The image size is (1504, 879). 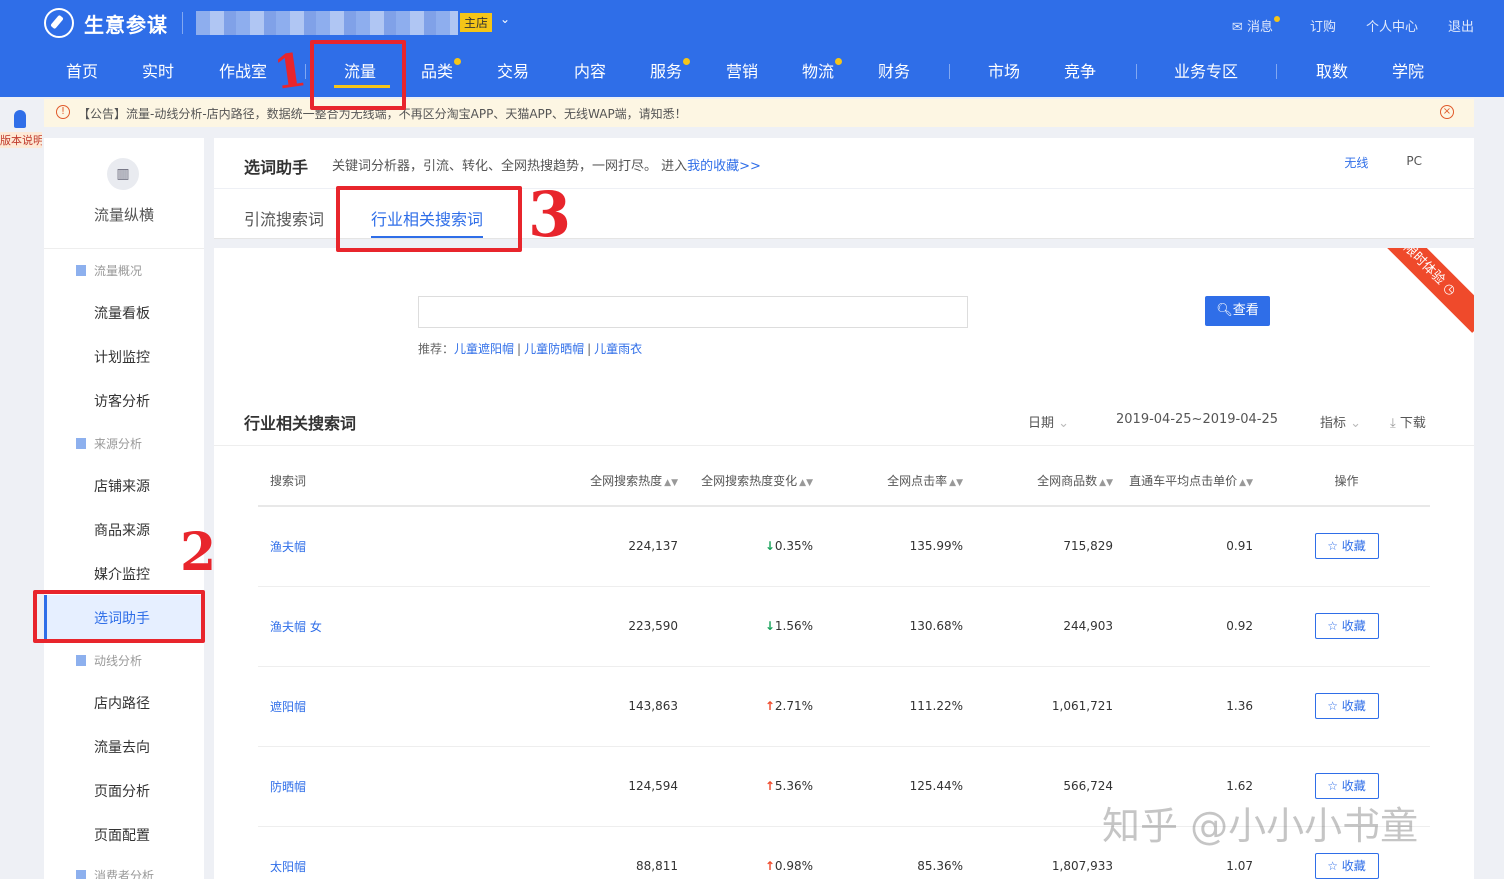 I want to click on keyword-cell: 渔夫帽 女, so click(x=358, y=626).